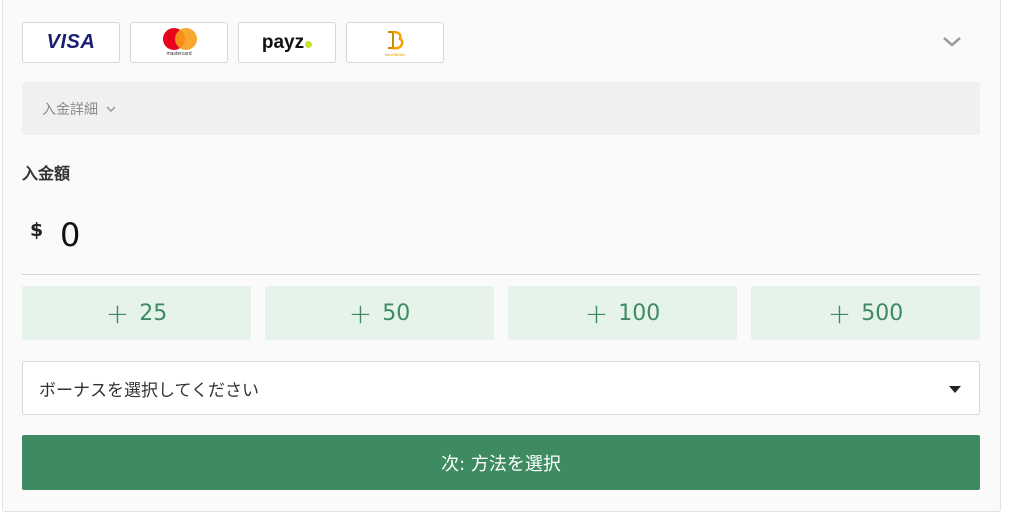 This screenshot has height=516, width=1024. I want to click on deposit-details-label: 入金詳細, so click(70, 109).